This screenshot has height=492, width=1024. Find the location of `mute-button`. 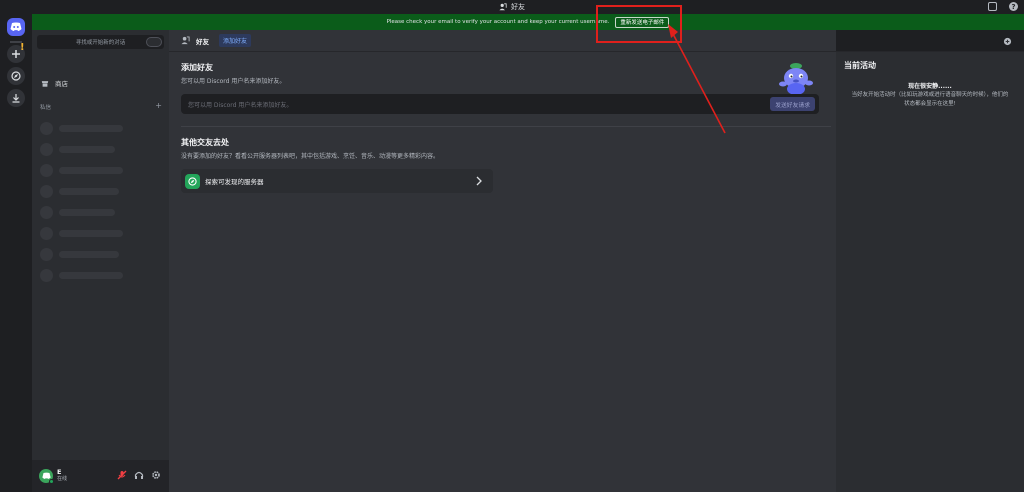

mute-button is located at coordinates (122, 475).